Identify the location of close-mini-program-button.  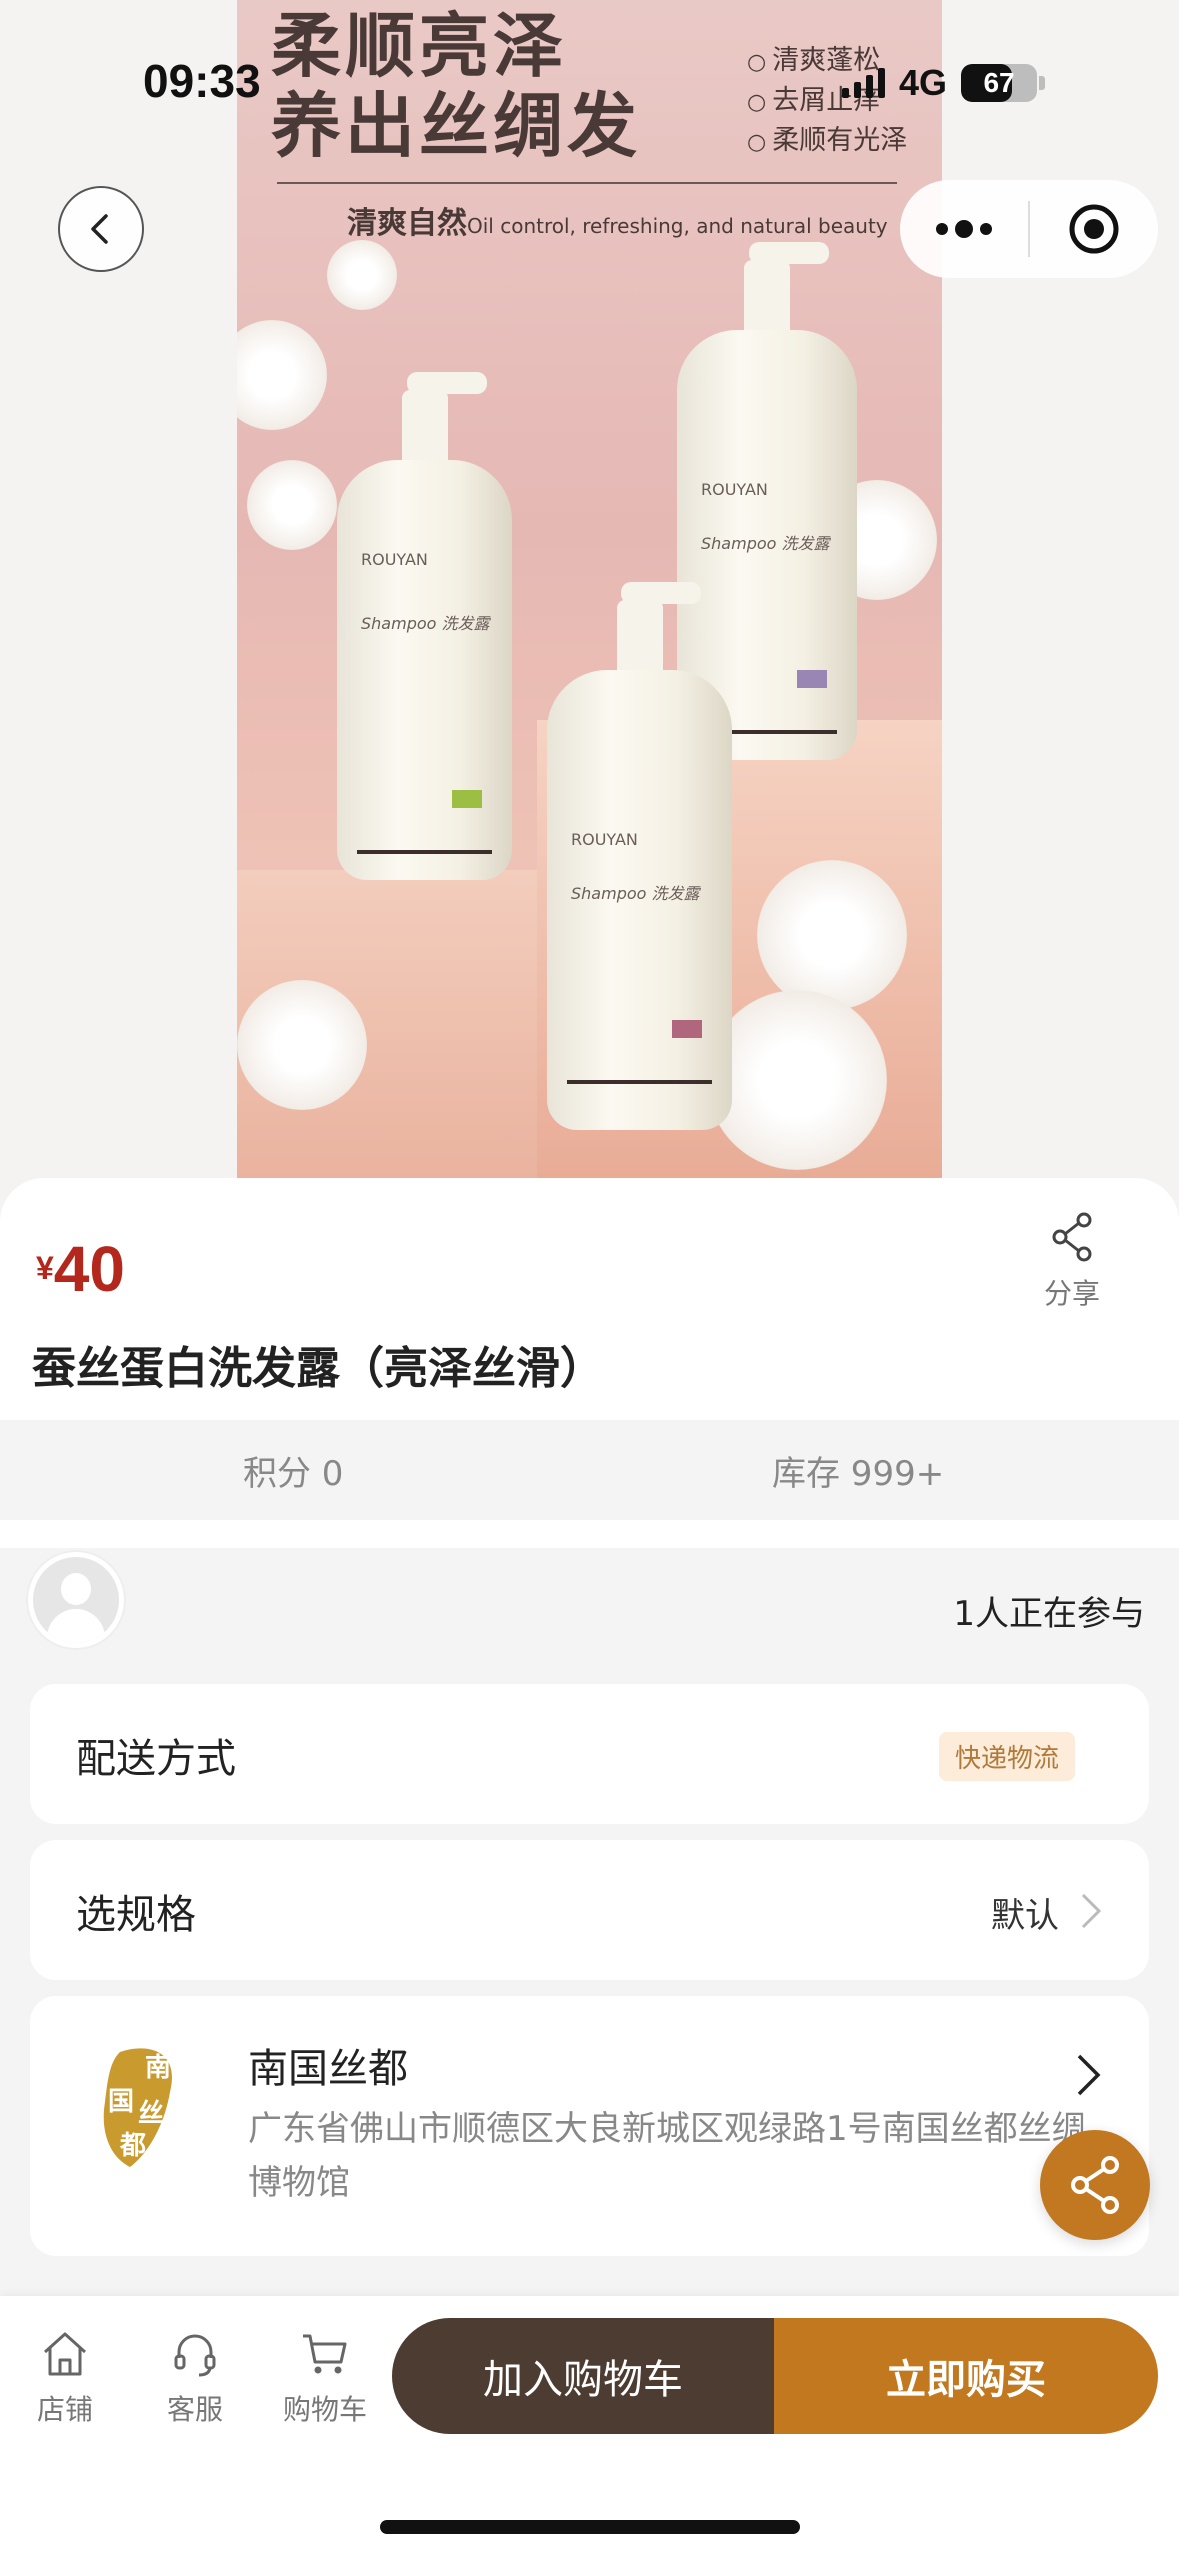
(1094, 229).